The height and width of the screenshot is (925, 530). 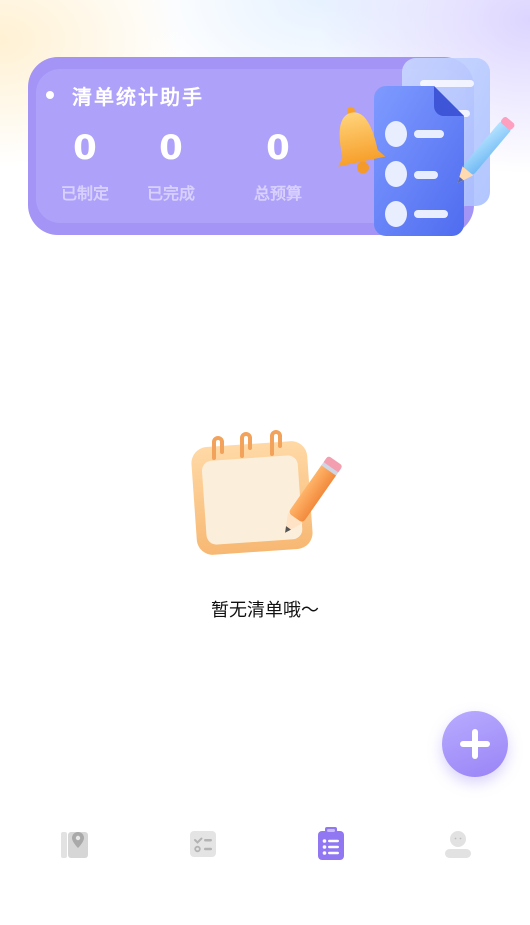 I want to click on map-pin-icon, so click(x=74, y=845).